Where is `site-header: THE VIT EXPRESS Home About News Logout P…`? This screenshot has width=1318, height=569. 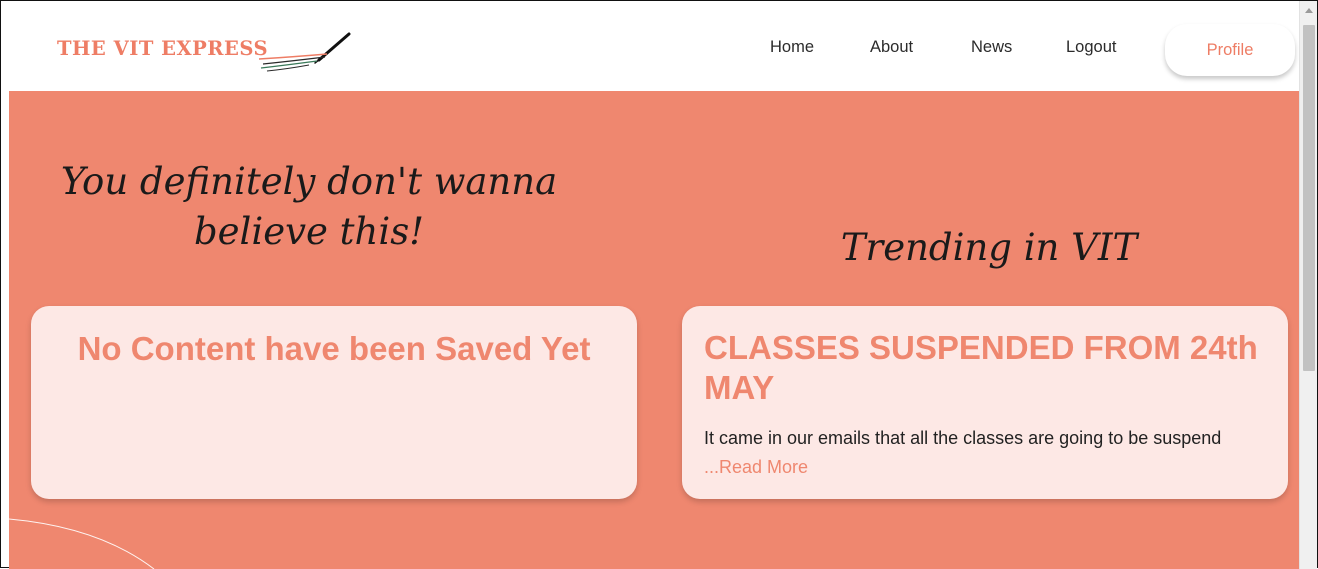 site-header: THE VIT EXPRESS Home About News Logout P… is located at coordinates (654, 50).